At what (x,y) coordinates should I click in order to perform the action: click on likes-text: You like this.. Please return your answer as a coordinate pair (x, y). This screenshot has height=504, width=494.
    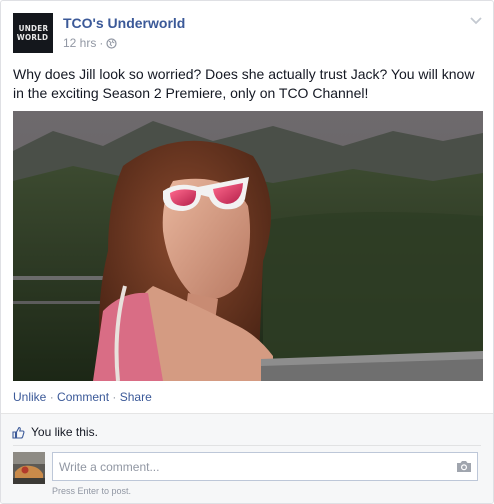
    Looking at the image, I should click on (64, 432).